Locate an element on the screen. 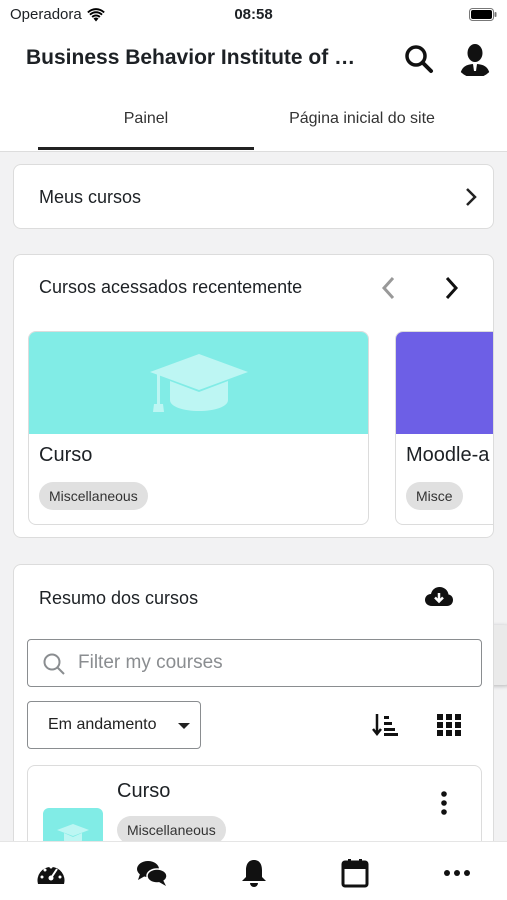 This screenshot has width=507, height=900. calendar-icon is located at coordinates (355, 873).